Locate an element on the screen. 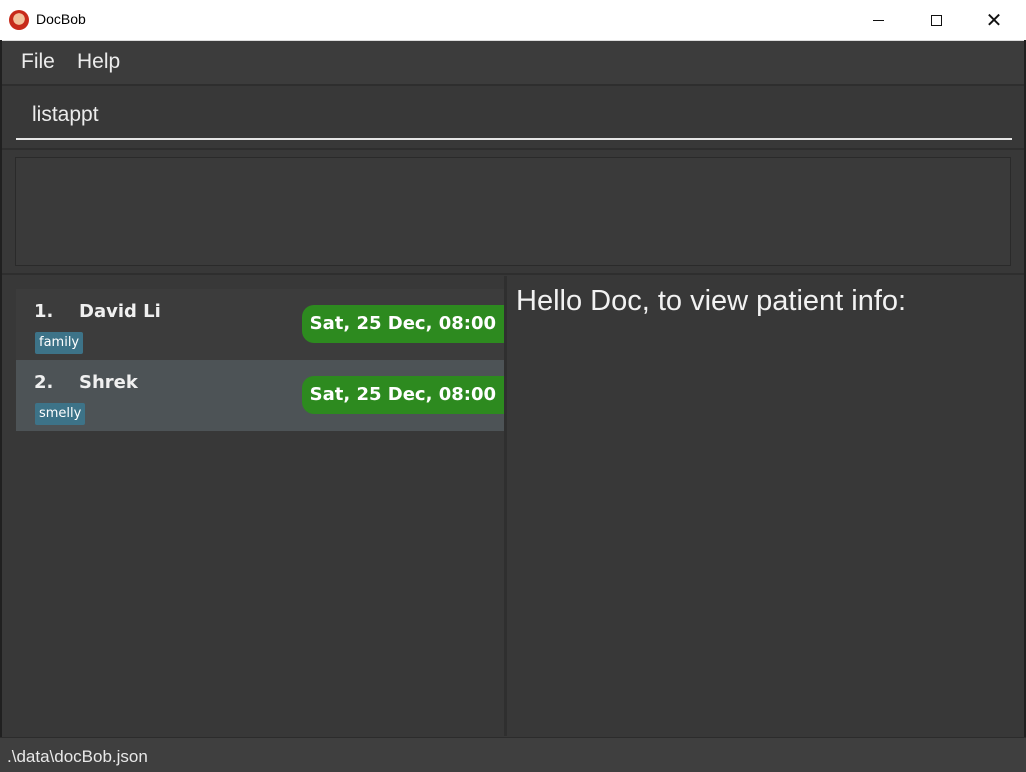  menu-bar: File Help is located at coordinates (513, 62).